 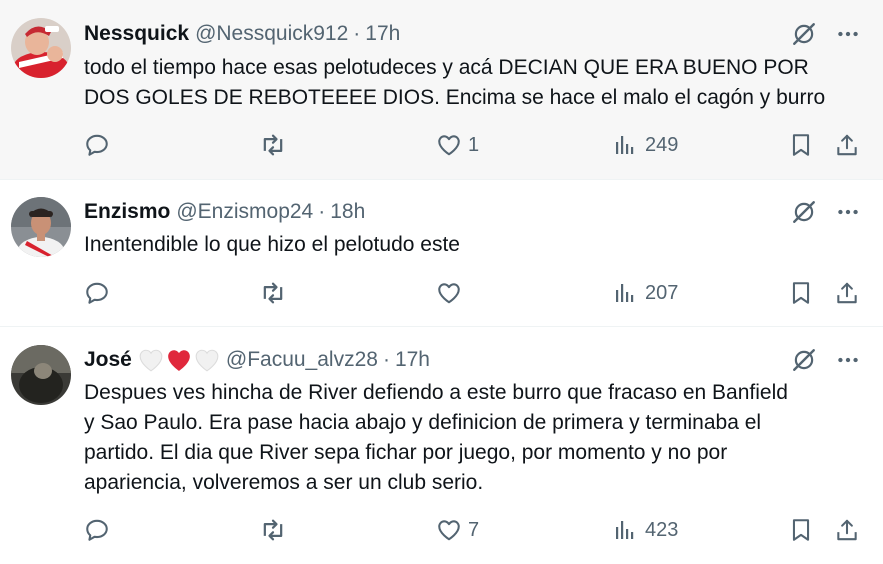 I want to click on views-button: 249, so click(x=645, y=145).